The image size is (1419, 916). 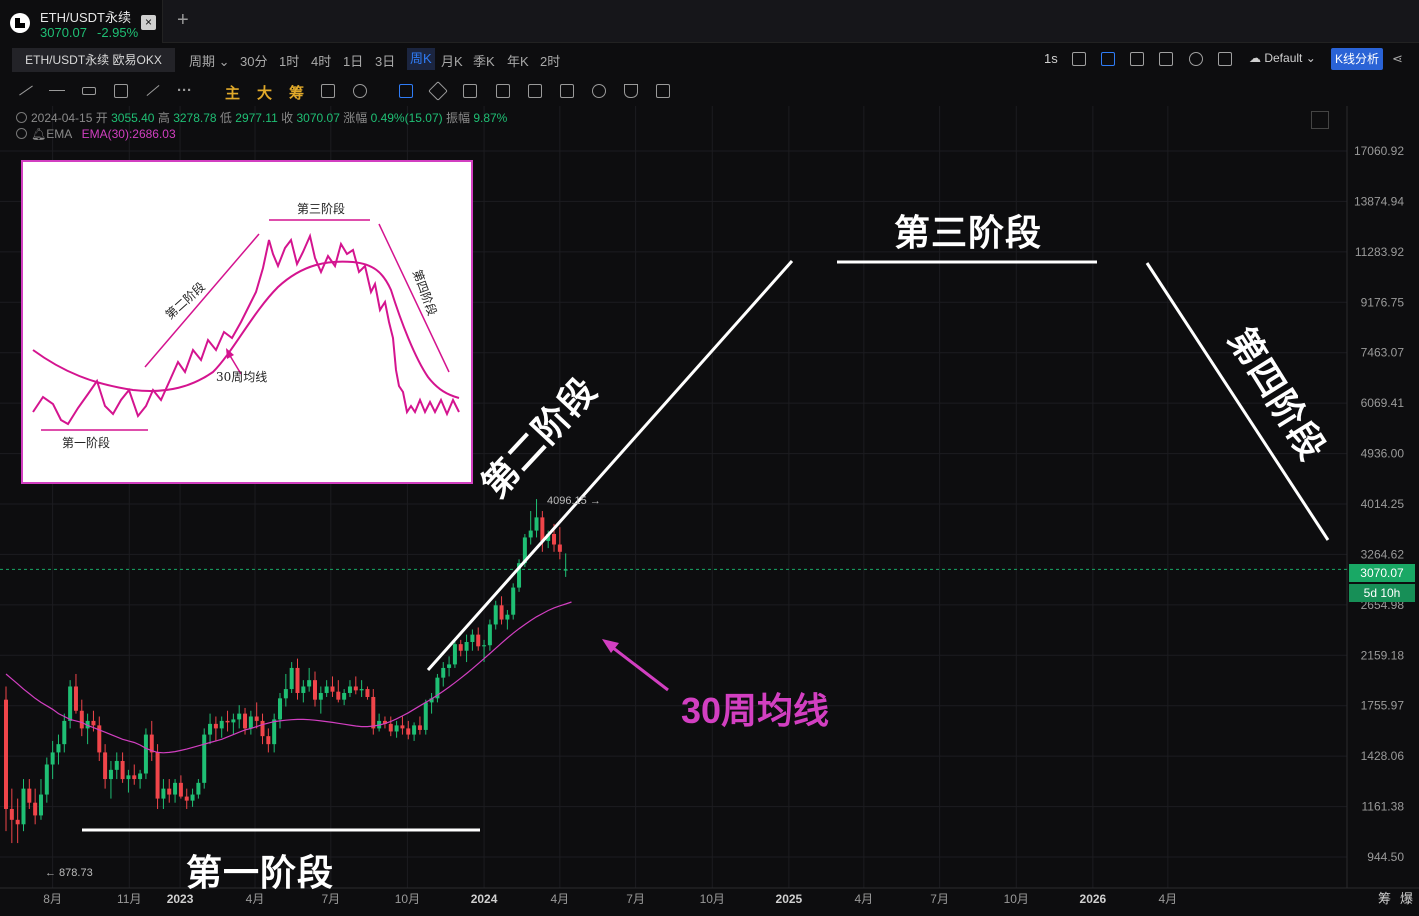 I want to click on y-tick-label: 1755.97, so click(x=1383, y=706).